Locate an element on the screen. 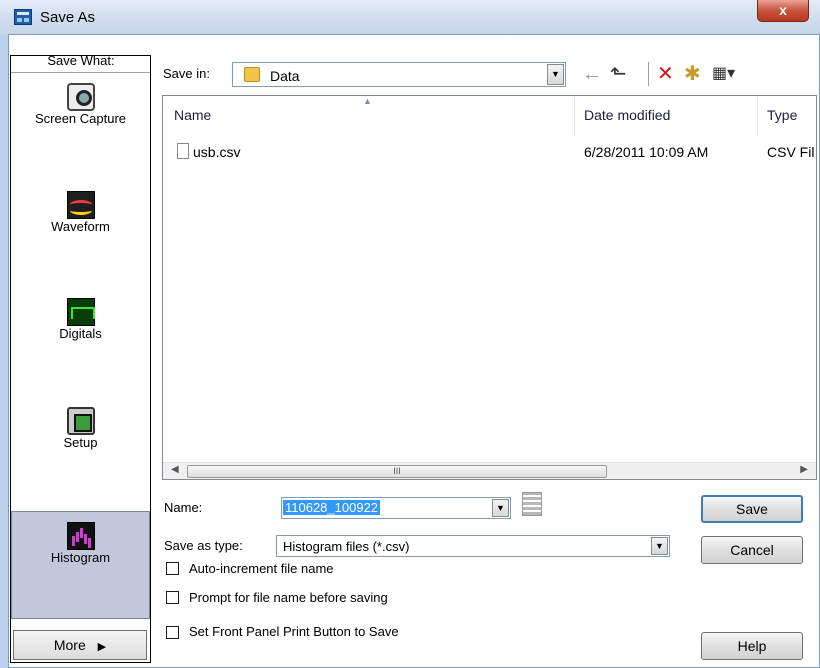 Image resolution: width=820 pixels, height=668 pixels. window-title: Save As is located at coordinates (68, 17).